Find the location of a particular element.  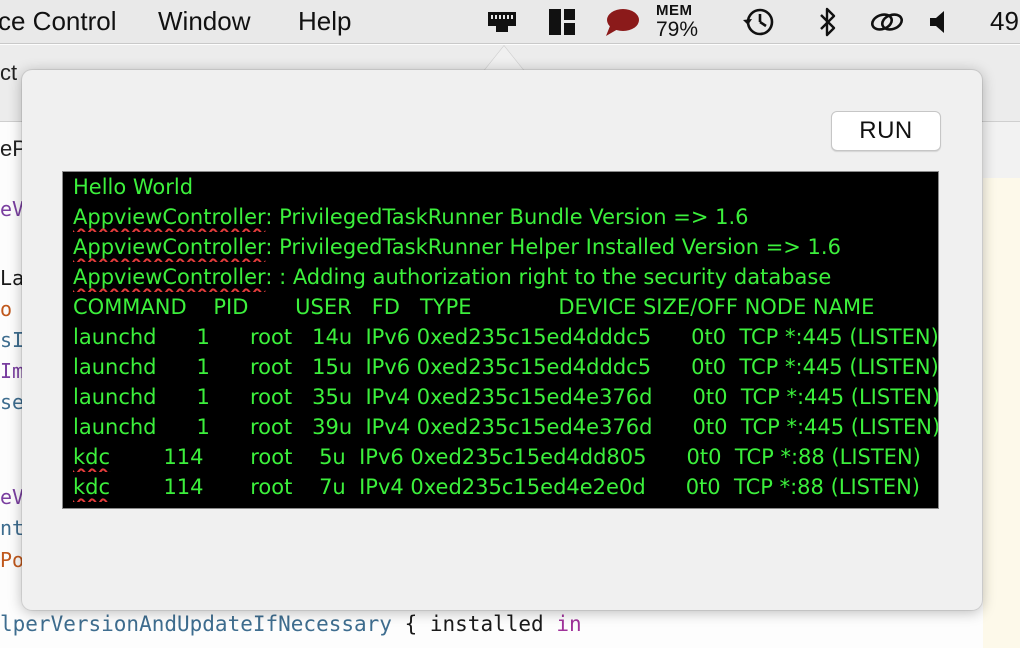

link-icon is located at coordinates (888, 22).